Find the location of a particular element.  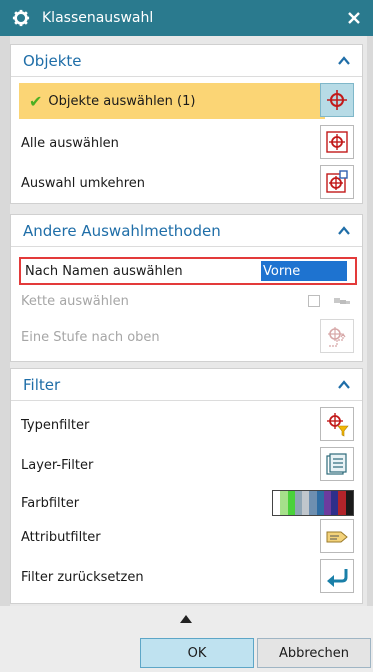

invert-selection-icon is located at coordinates (337, 181).